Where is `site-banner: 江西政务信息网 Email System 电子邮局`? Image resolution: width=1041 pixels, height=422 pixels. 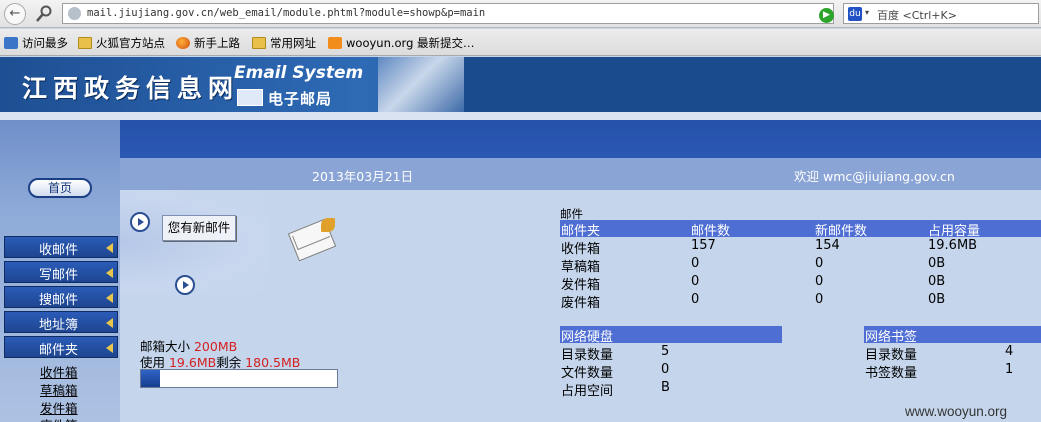 site-banner: 江西政务信息网 Email System 电子邮局 is located at coordinates (520, 84).